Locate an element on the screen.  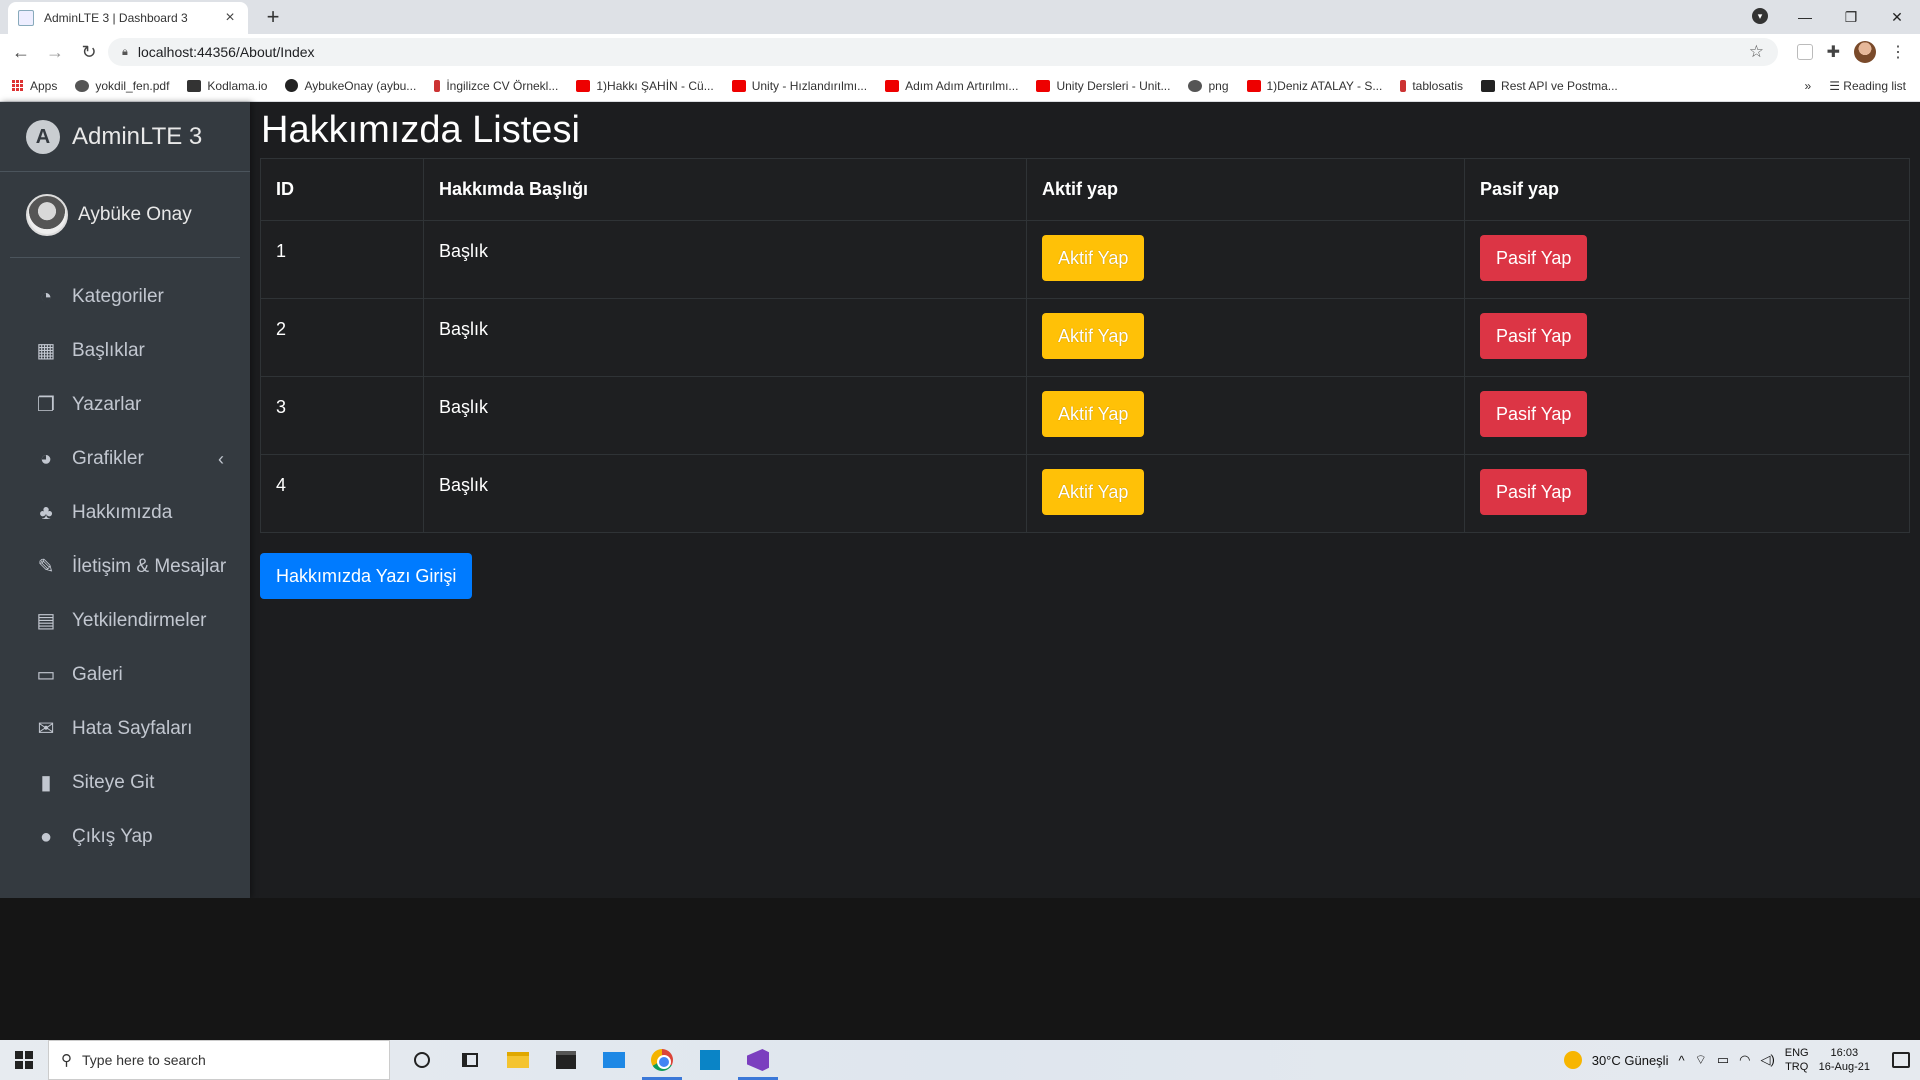
sidebar-item-kategoriler: ◔ Kategoriler is located at coordinates (125, 297).